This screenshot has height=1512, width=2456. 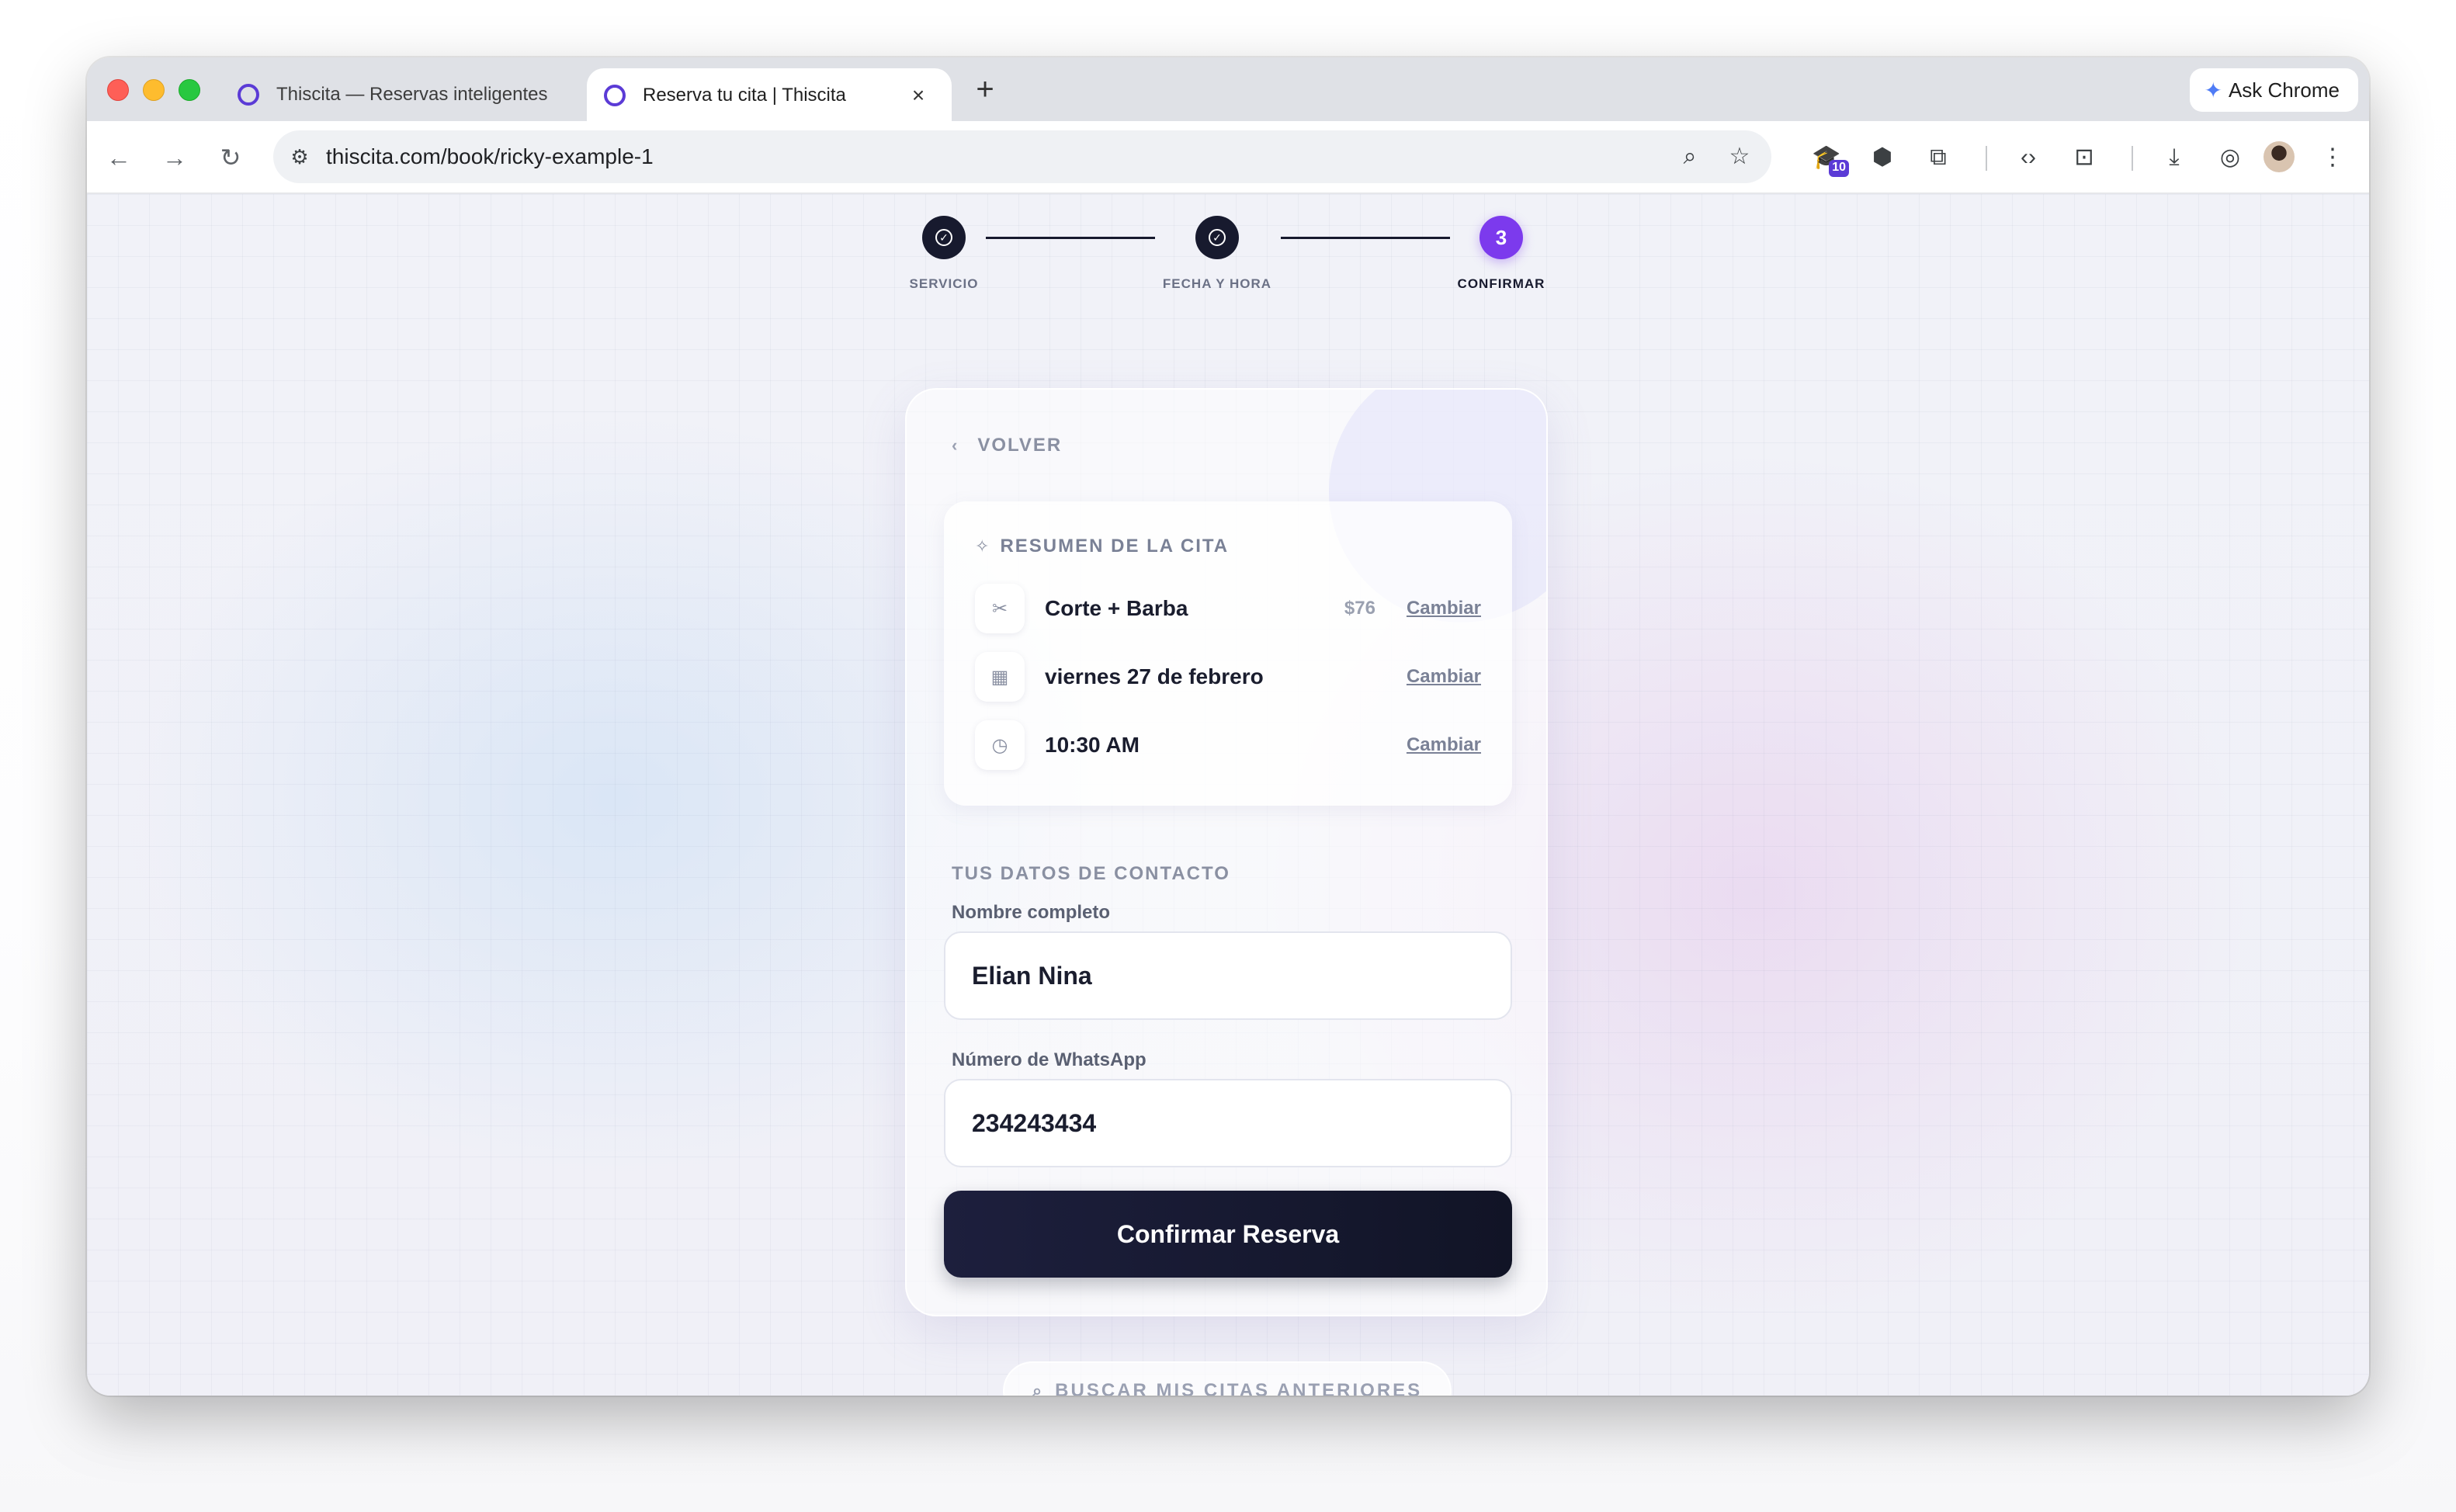 What do you see at coordinates (744, 95) in the screenshot?
I see `tab-title: Reserva tu cita | Thiscita` at bounding box center [744, 95].